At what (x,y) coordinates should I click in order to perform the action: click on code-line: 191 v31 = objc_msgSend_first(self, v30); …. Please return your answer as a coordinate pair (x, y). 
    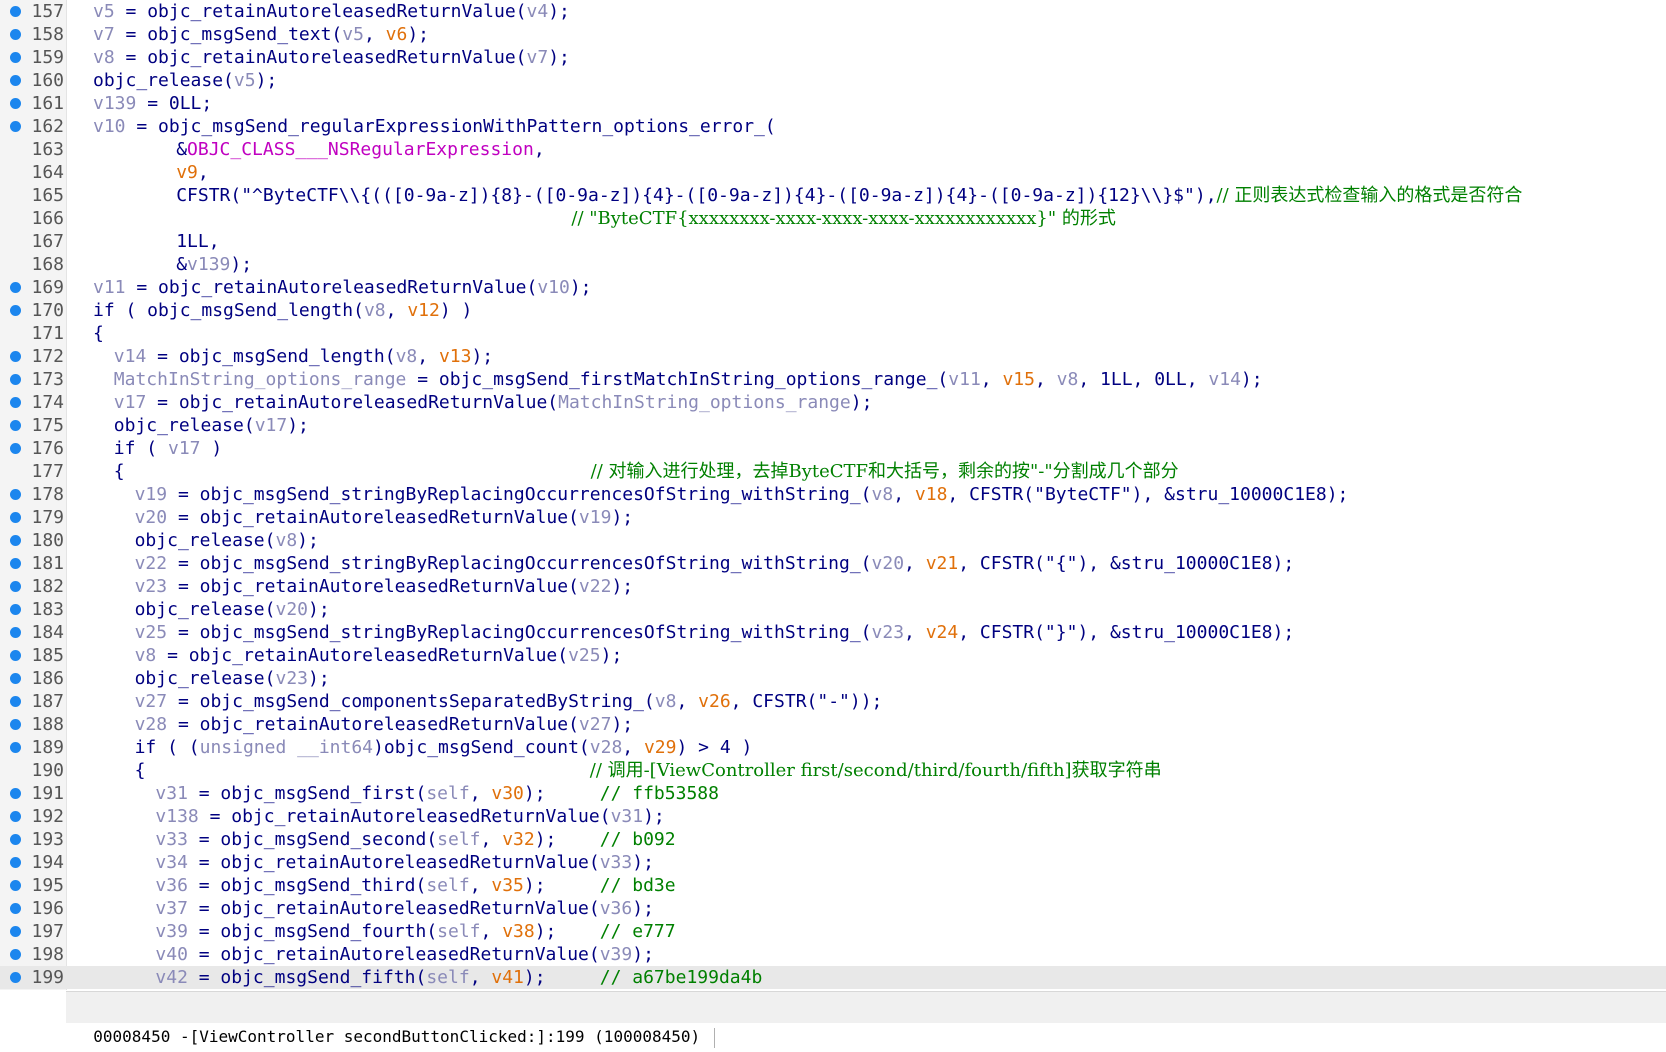
    Looking at the image, I should click on (833, 793).